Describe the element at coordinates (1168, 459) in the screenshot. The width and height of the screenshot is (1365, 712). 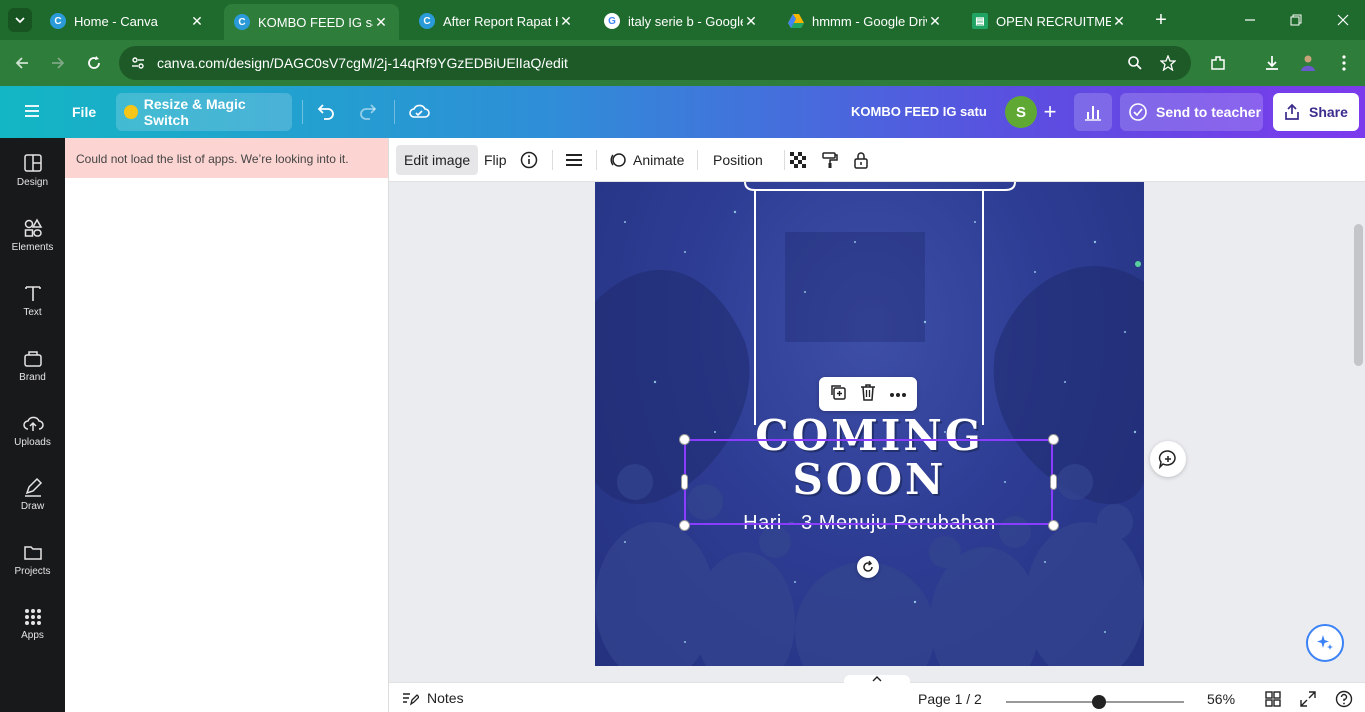
I see `add-comment-button` at that location.